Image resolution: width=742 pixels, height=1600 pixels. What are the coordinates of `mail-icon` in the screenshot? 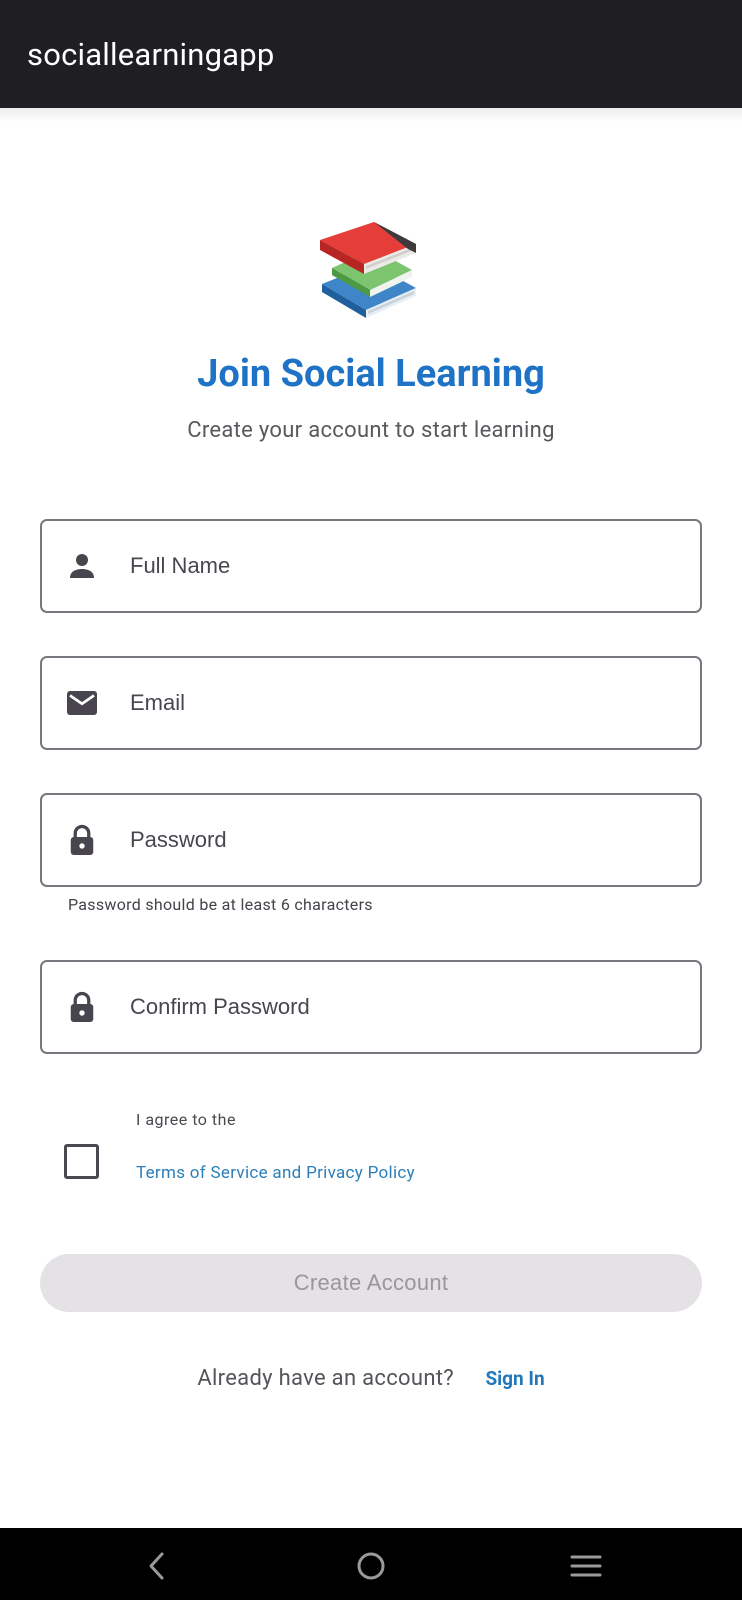 It's located at (82, 703).